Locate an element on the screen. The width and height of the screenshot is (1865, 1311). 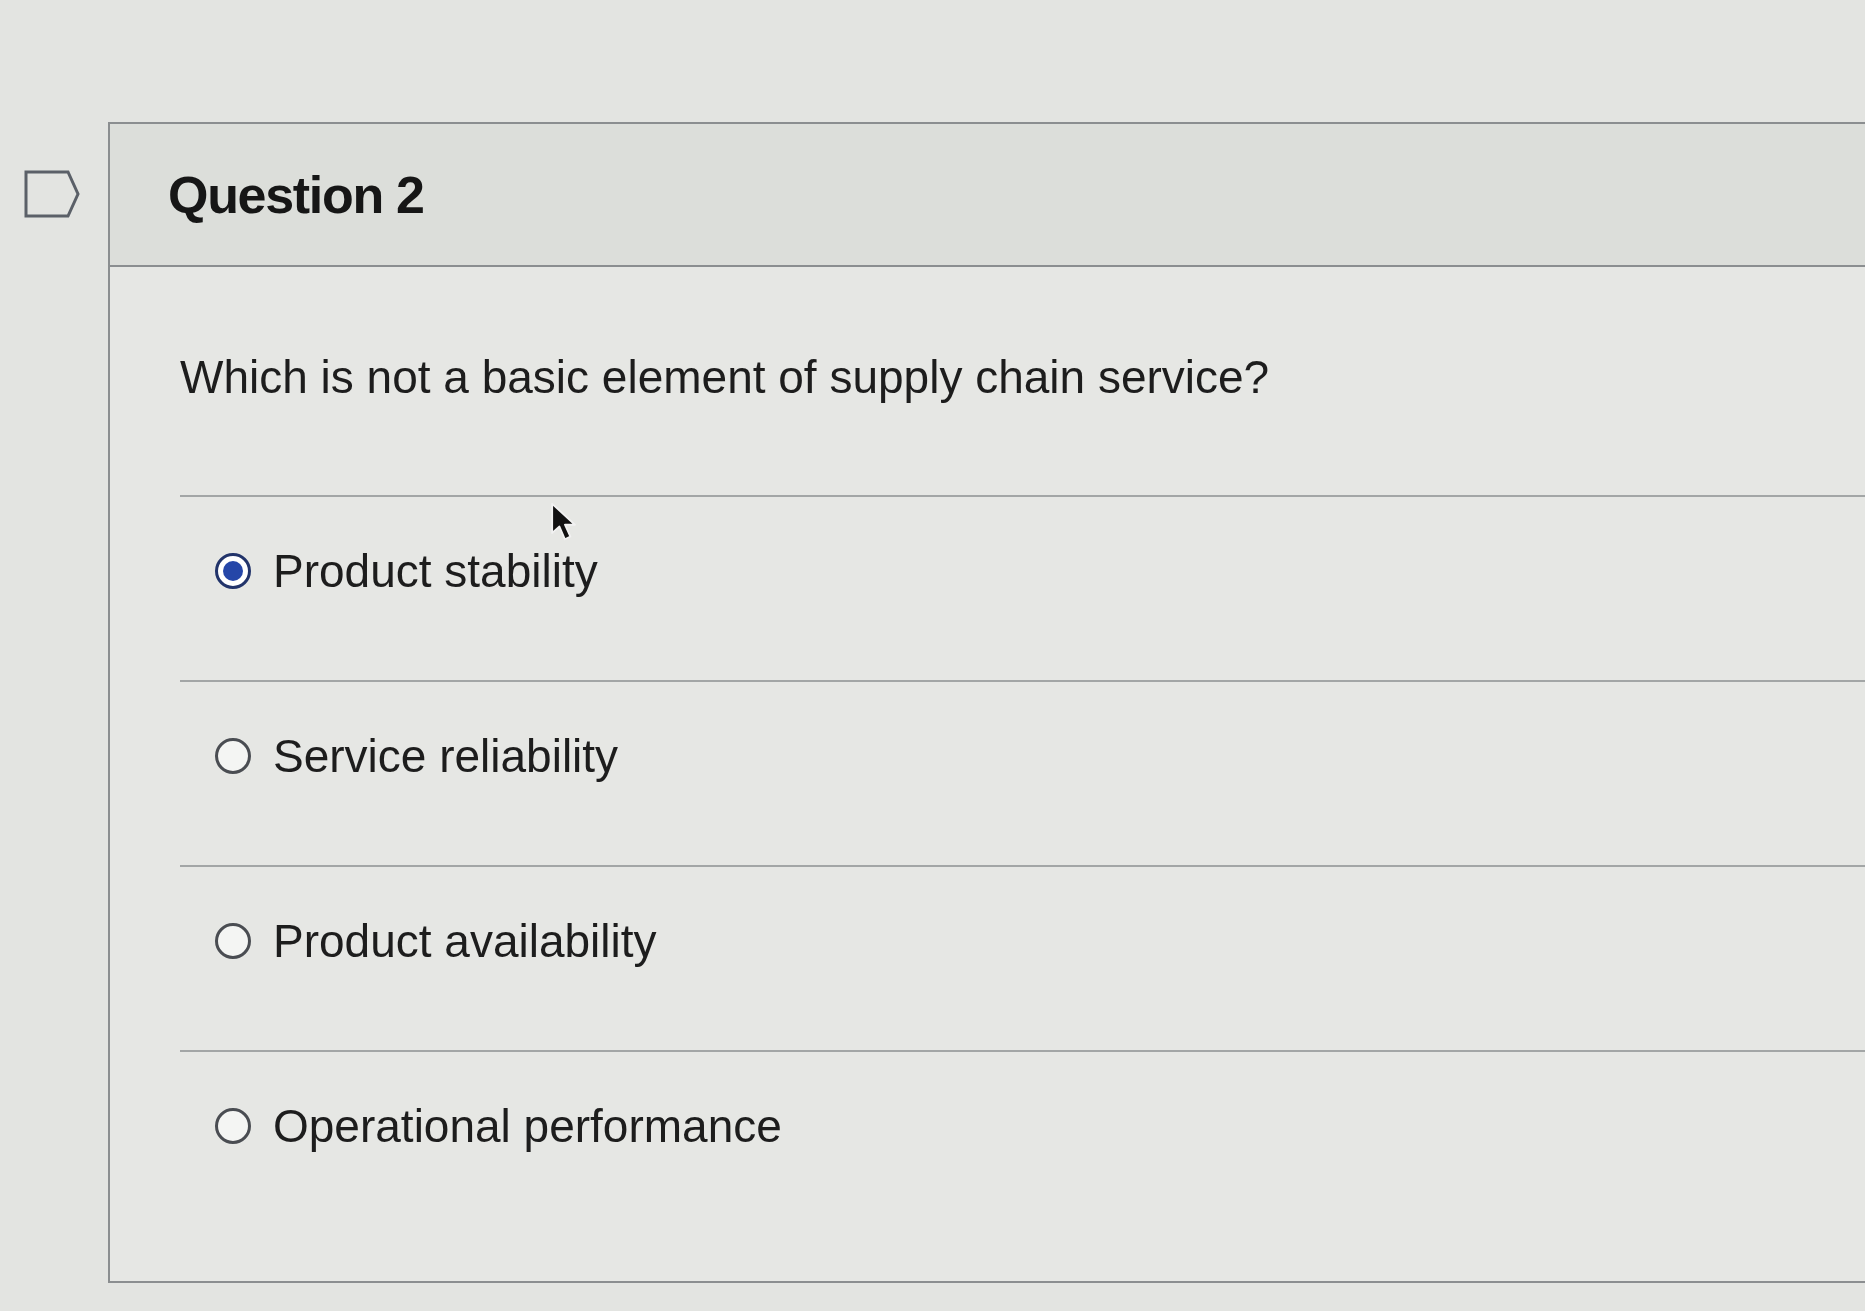
flag-outline-icon is located at coordinates (52, 194).